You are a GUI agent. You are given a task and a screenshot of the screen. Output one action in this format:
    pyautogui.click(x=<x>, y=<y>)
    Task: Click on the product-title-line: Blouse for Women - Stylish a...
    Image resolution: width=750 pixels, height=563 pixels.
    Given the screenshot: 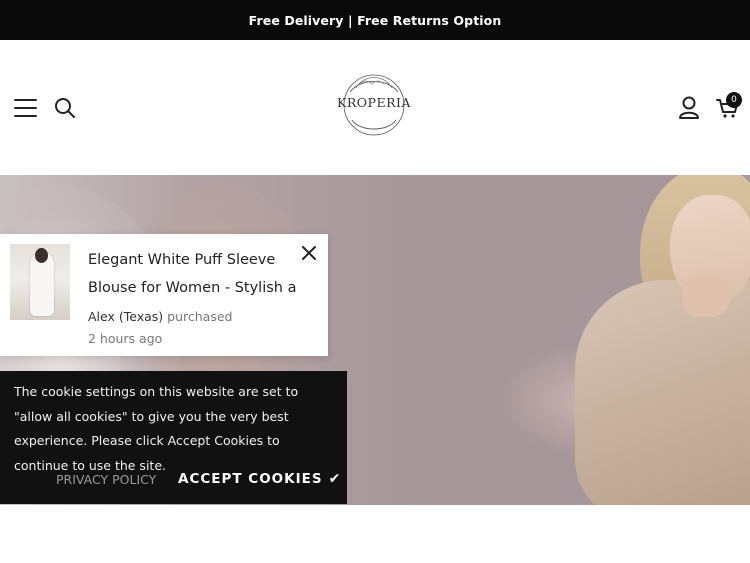 What is the action you would take?
    pyautogui.click(x=193, y=288)
    